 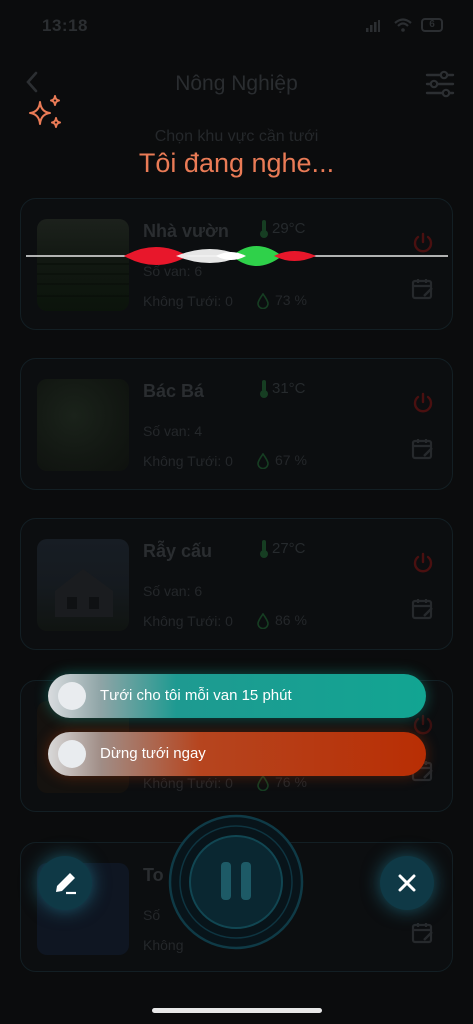 I want to click on voice-waveform, so click(x=237, y=256).